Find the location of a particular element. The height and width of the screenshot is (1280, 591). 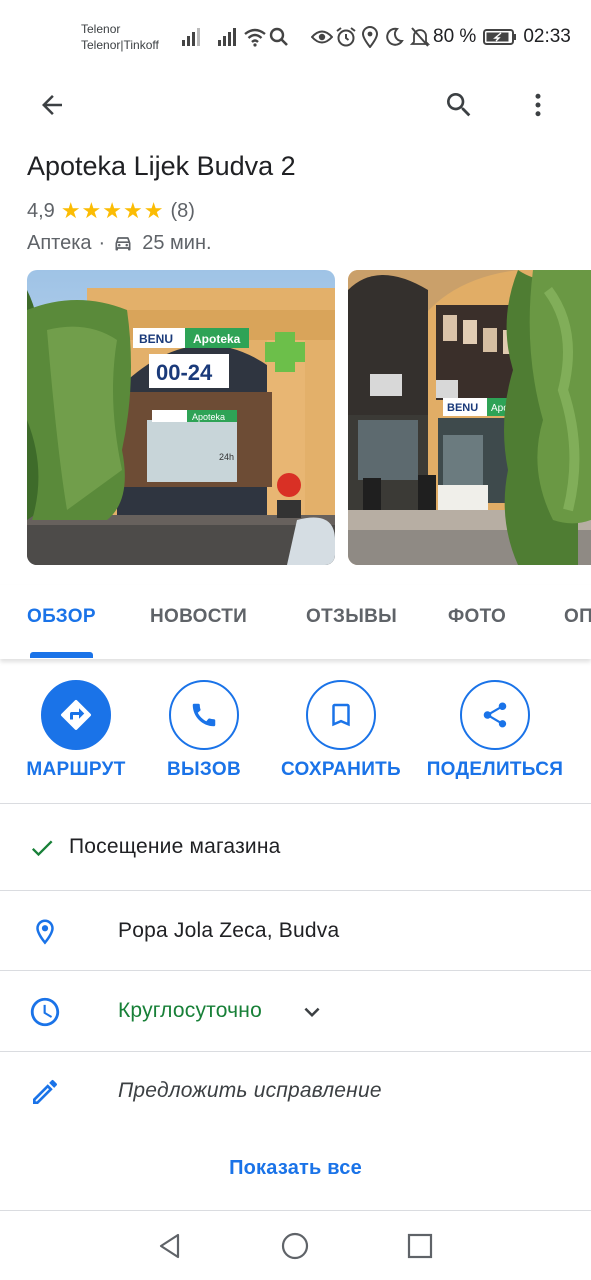

back-button is located at coordinates (52, 105).